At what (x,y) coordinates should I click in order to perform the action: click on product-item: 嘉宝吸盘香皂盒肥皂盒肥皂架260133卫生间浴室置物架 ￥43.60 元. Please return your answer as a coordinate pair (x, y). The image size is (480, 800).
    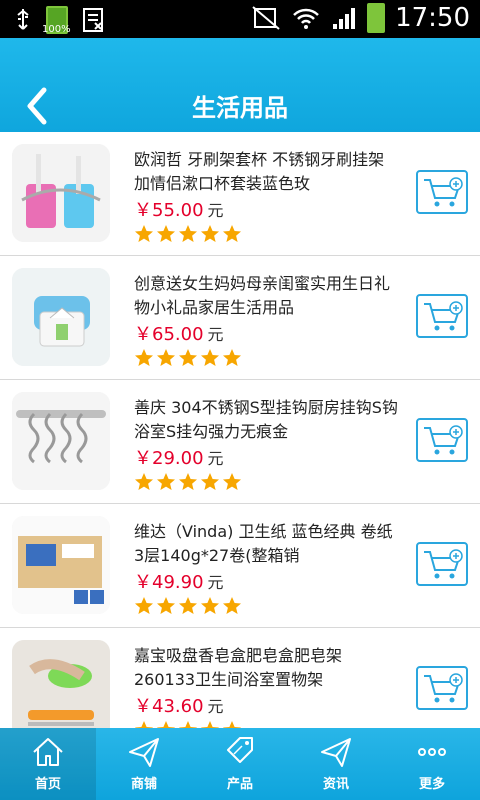
    Looking at the image, I should click on (240, 678).